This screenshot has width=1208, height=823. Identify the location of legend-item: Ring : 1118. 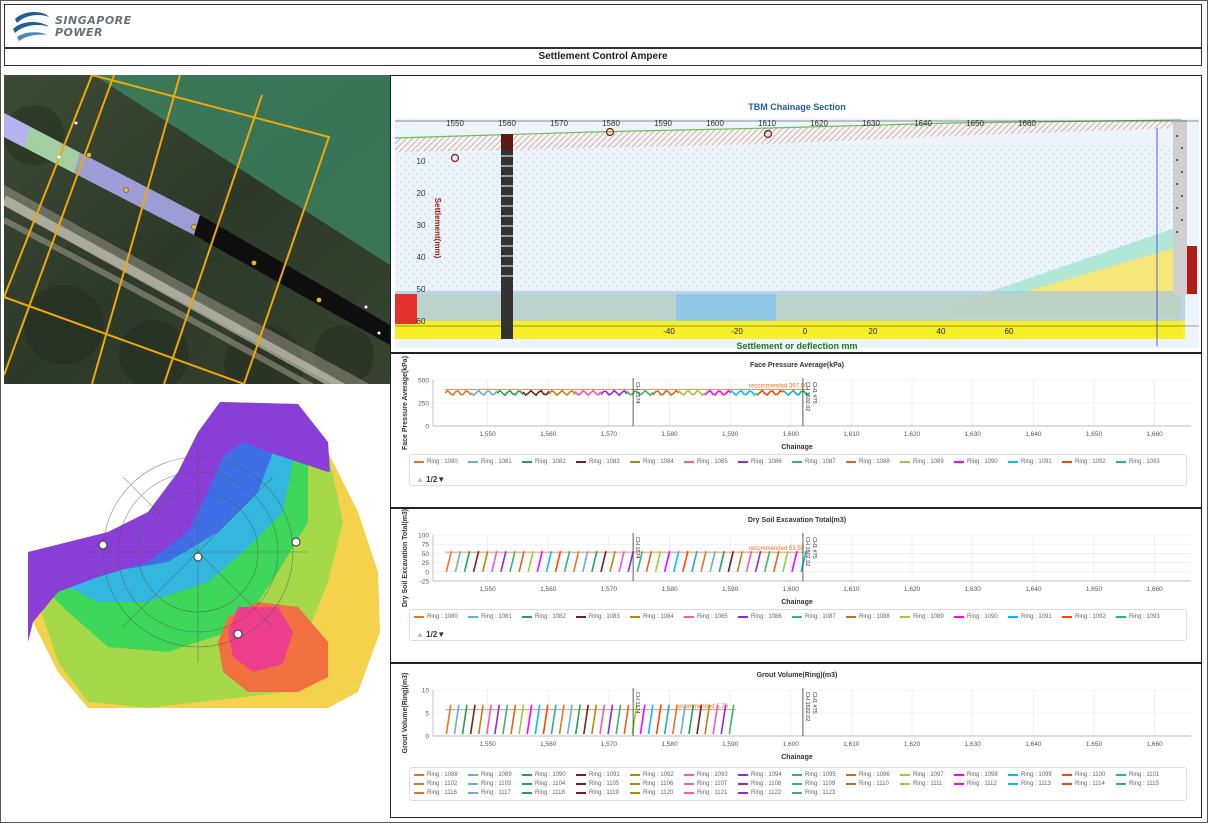
(549, 792).